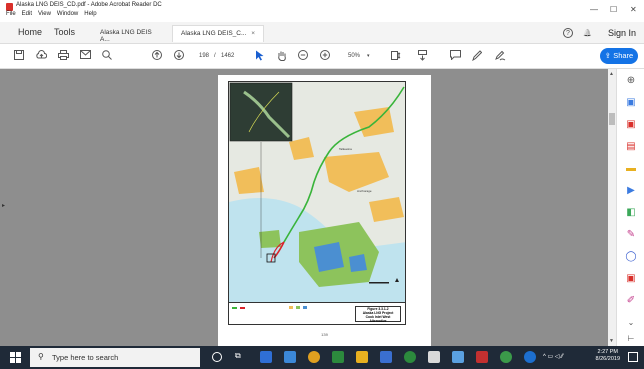 The height and width of the screenshot is (369, 644). Describe the element at coordinates (631, 125) in the screenshot. I see `export-pdf-icon: ▣` at that location.